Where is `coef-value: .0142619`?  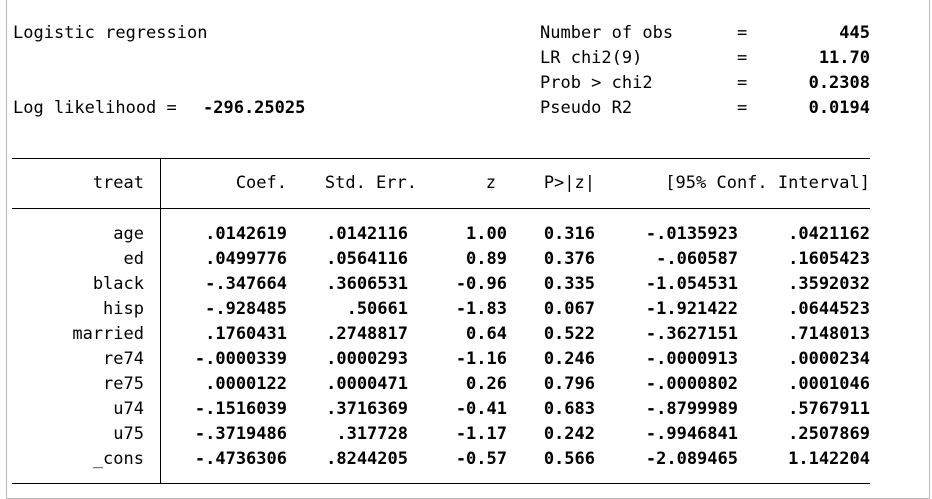 coef-value: .0142619 is located at coordinates (246, 234).